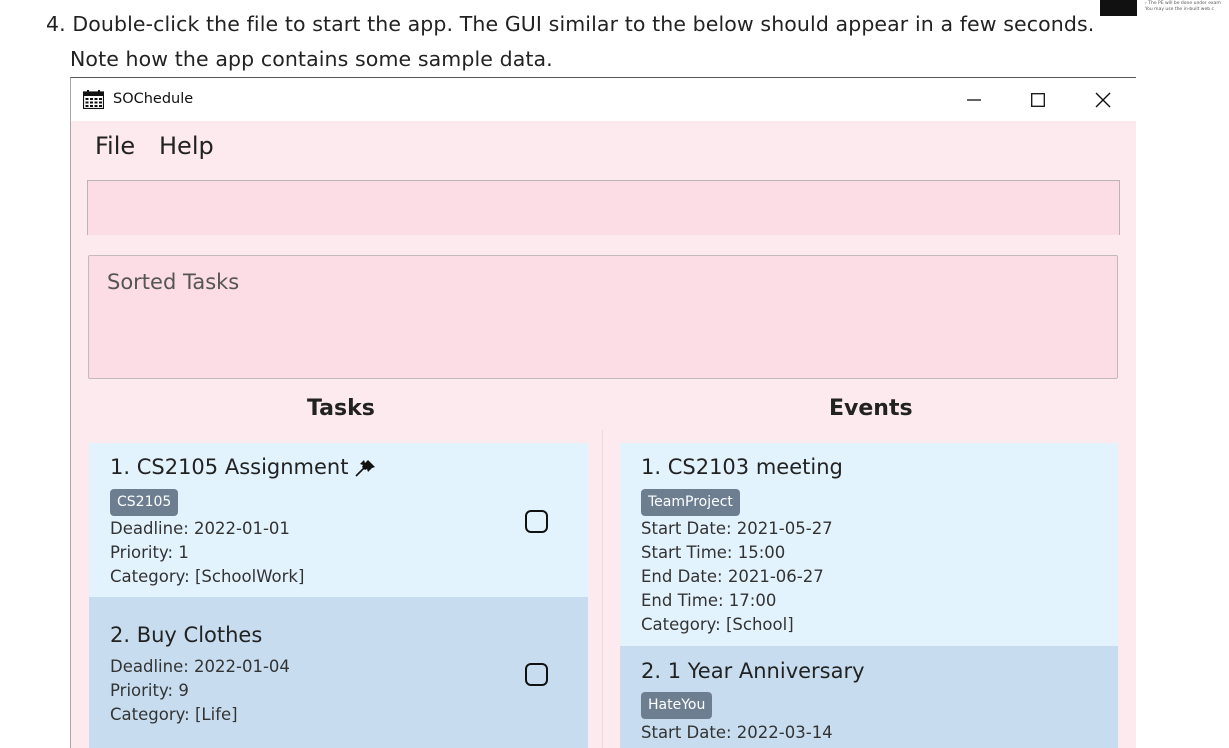  Describe the element at coordinates (365, 468) in the screenshot. I see `pin-icon` at that location.